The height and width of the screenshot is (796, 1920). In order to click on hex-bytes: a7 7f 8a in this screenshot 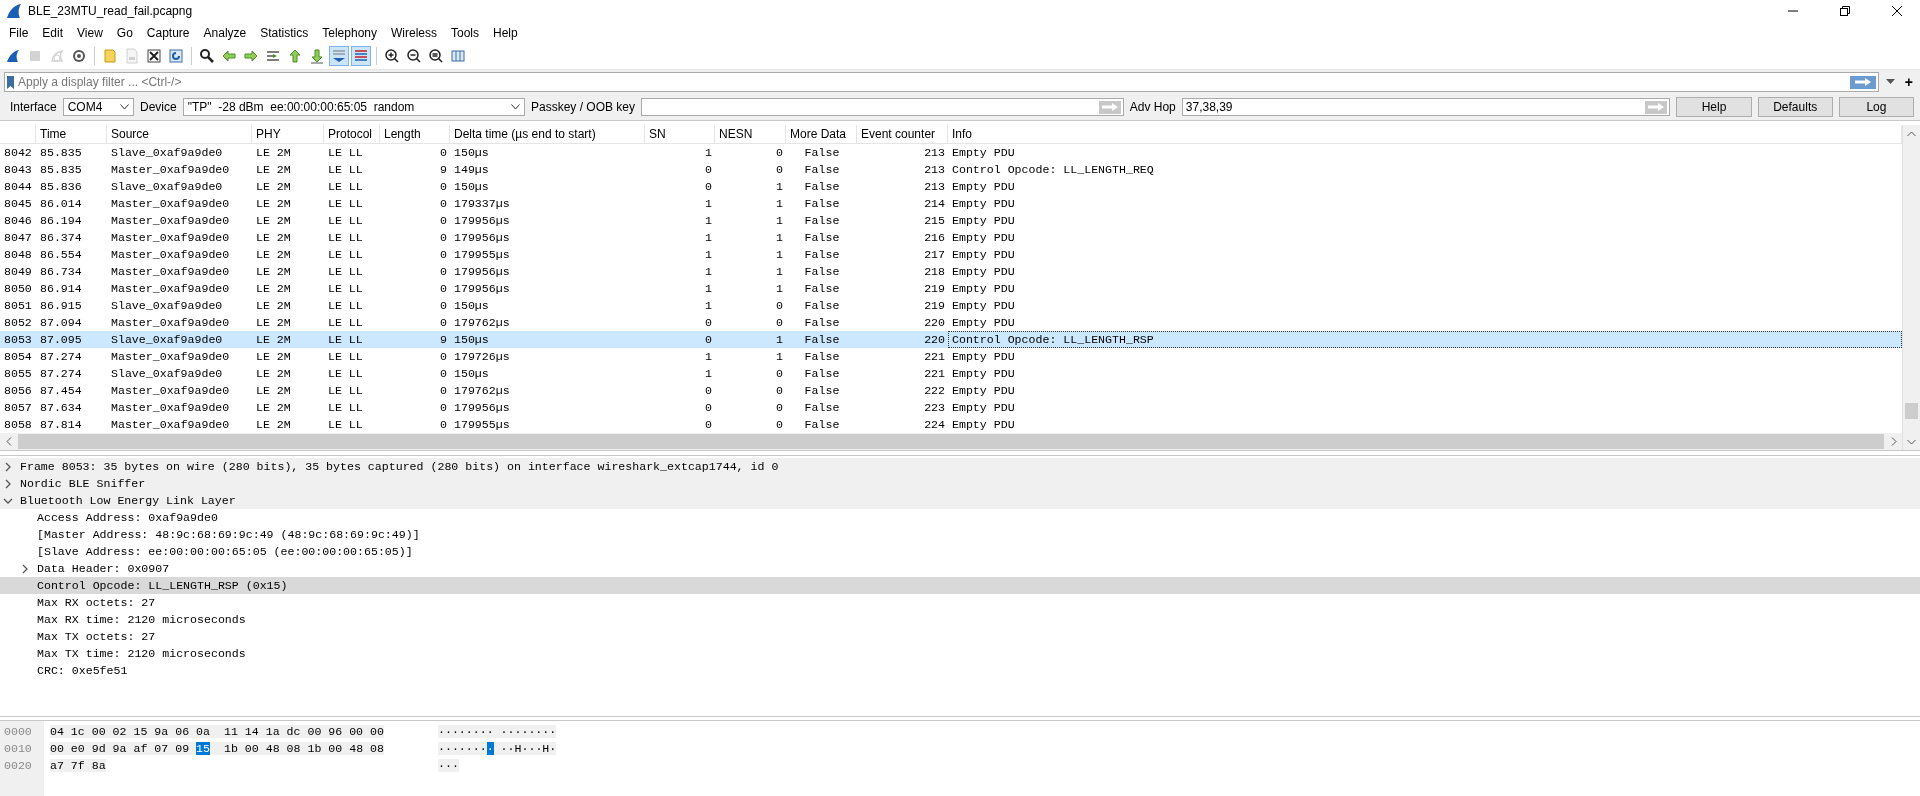, I will do `click(78, 765)`.